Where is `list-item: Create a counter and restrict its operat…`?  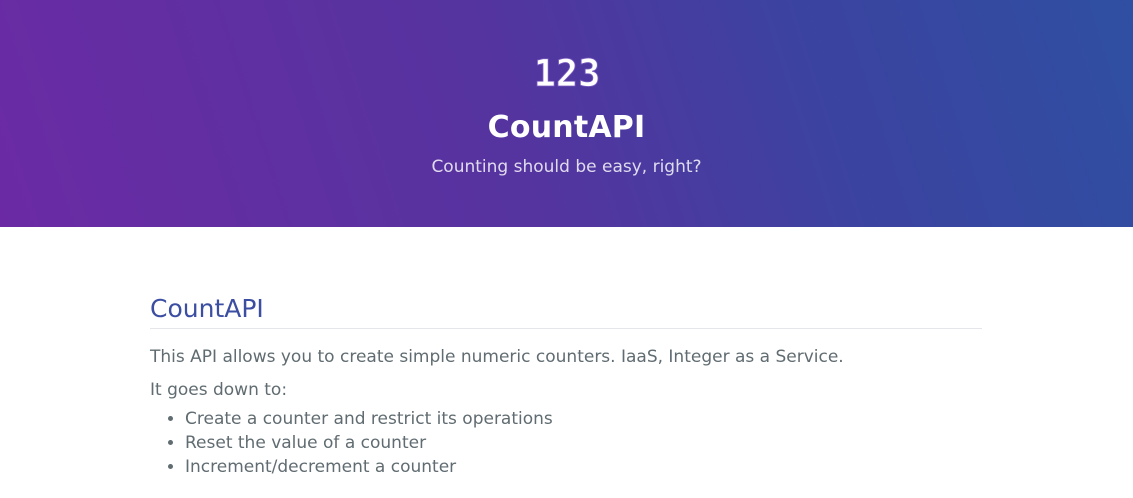
list-item: Create a counter and restrict its operat… is located at coordinates (583, 419).